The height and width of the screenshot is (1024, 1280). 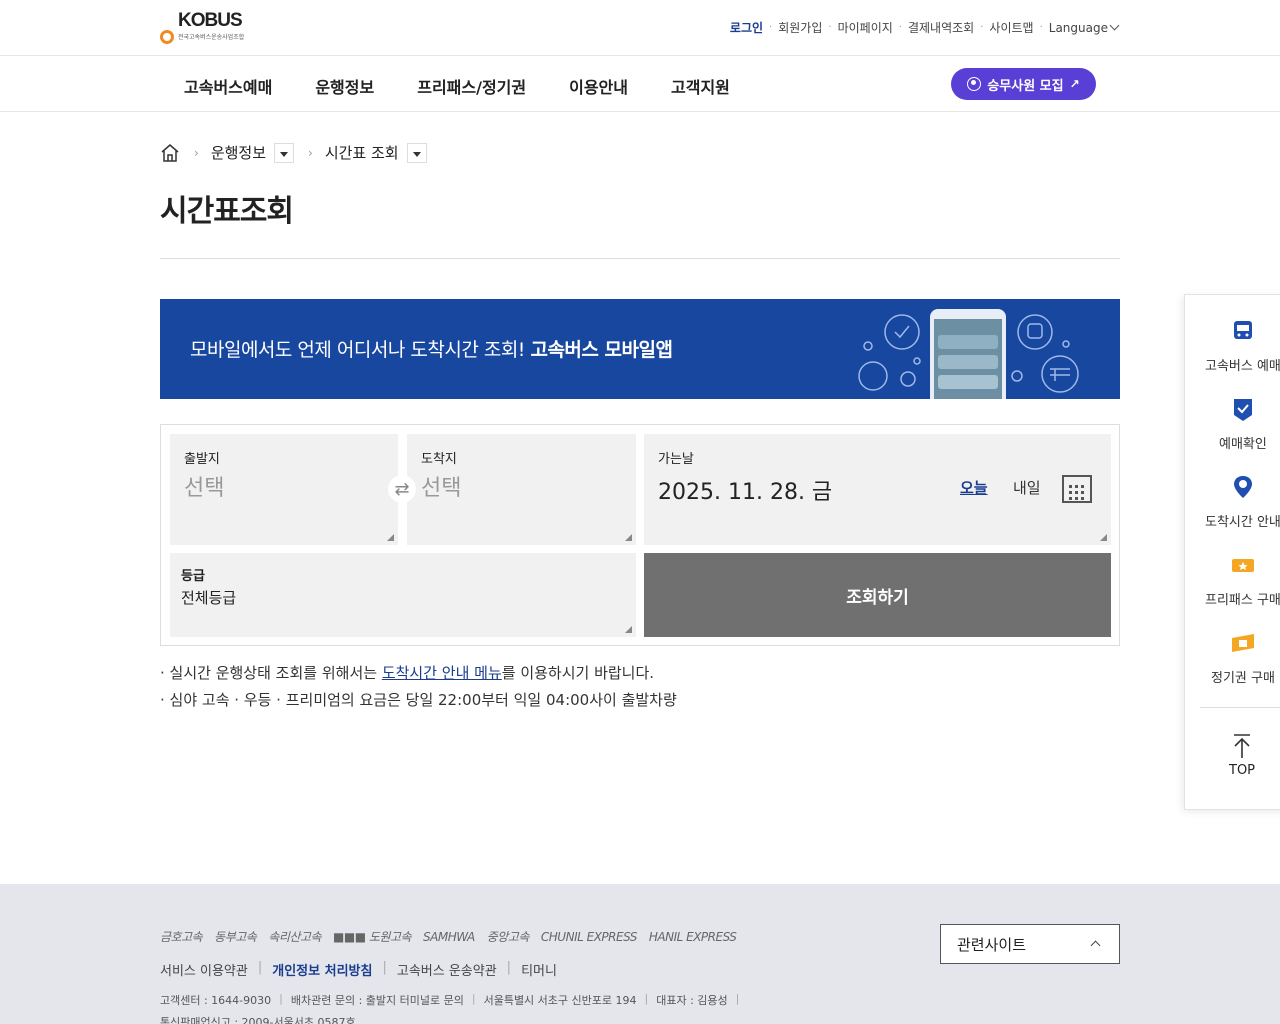 I want to click on title-divider, so click(x=640, y=258).